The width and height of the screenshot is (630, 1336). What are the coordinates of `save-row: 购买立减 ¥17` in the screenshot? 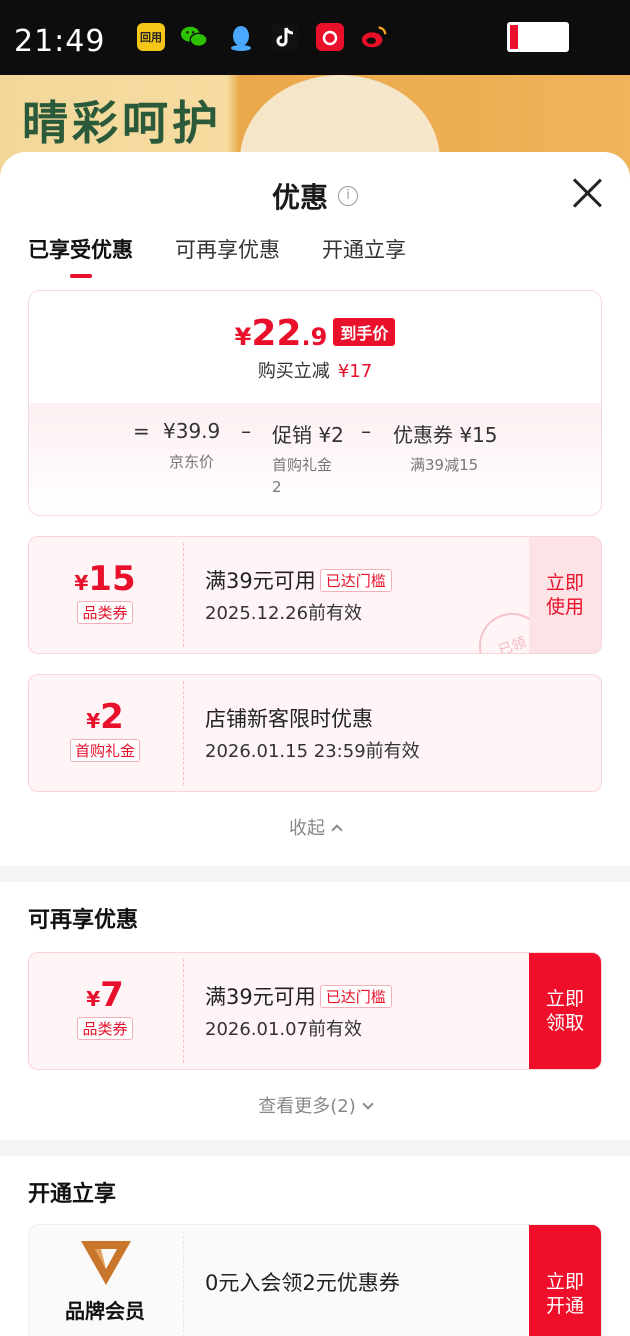 It's located at (315, 371).